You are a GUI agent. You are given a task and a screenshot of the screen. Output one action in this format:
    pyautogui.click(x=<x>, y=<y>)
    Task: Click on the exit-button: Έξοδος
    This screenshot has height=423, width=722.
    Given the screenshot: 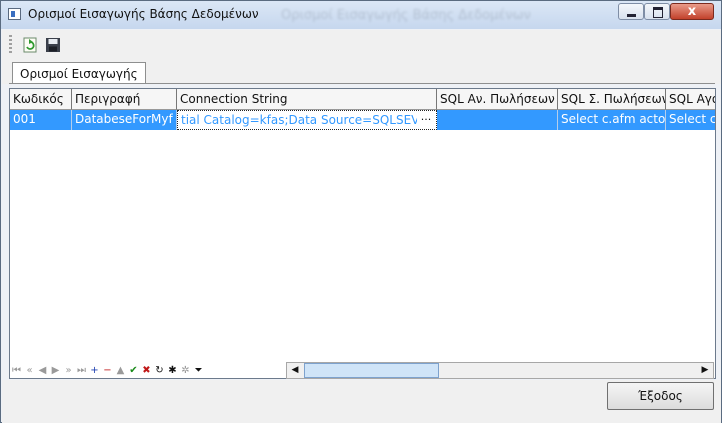 What is the action you would take?
    pyautogui.click(x=660, y=396)
    